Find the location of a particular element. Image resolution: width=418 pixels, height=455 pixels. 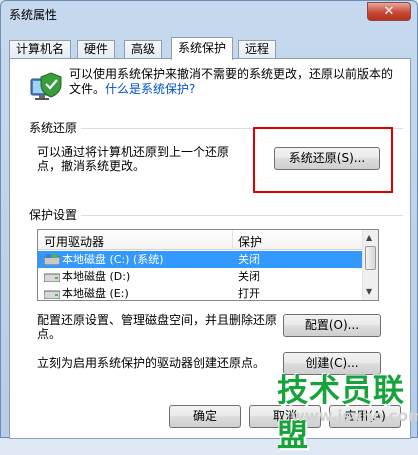

protection-settings-group-label: 保护设置 is located at coordinates (55, 214).